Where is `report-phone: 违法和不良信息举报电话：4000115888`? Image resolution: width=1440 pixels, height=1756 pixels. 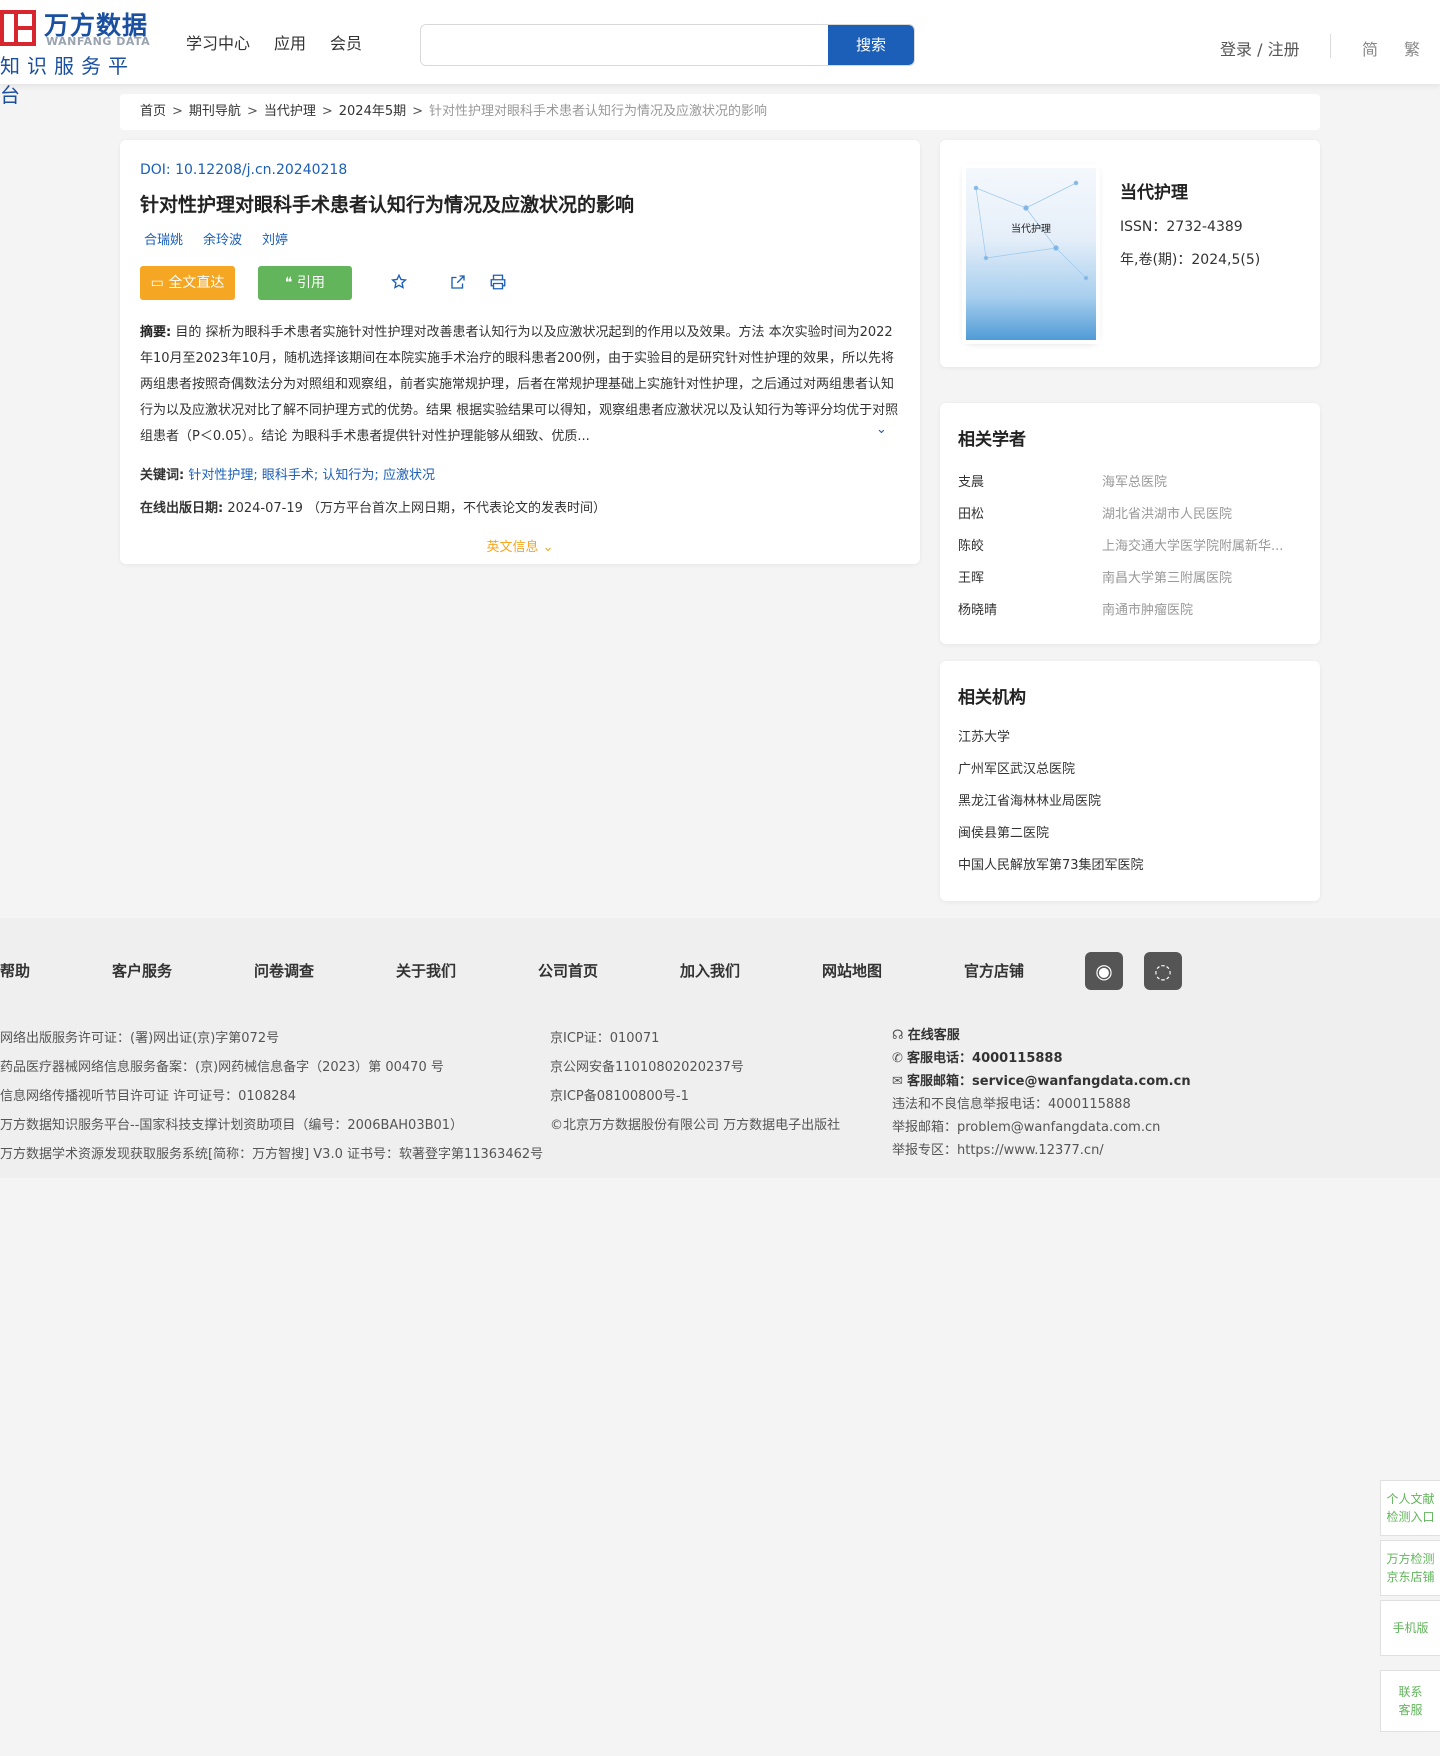
report-phone: 违法和不良信息举报电话：4000115888 is located at coordinates (1011, 1104).